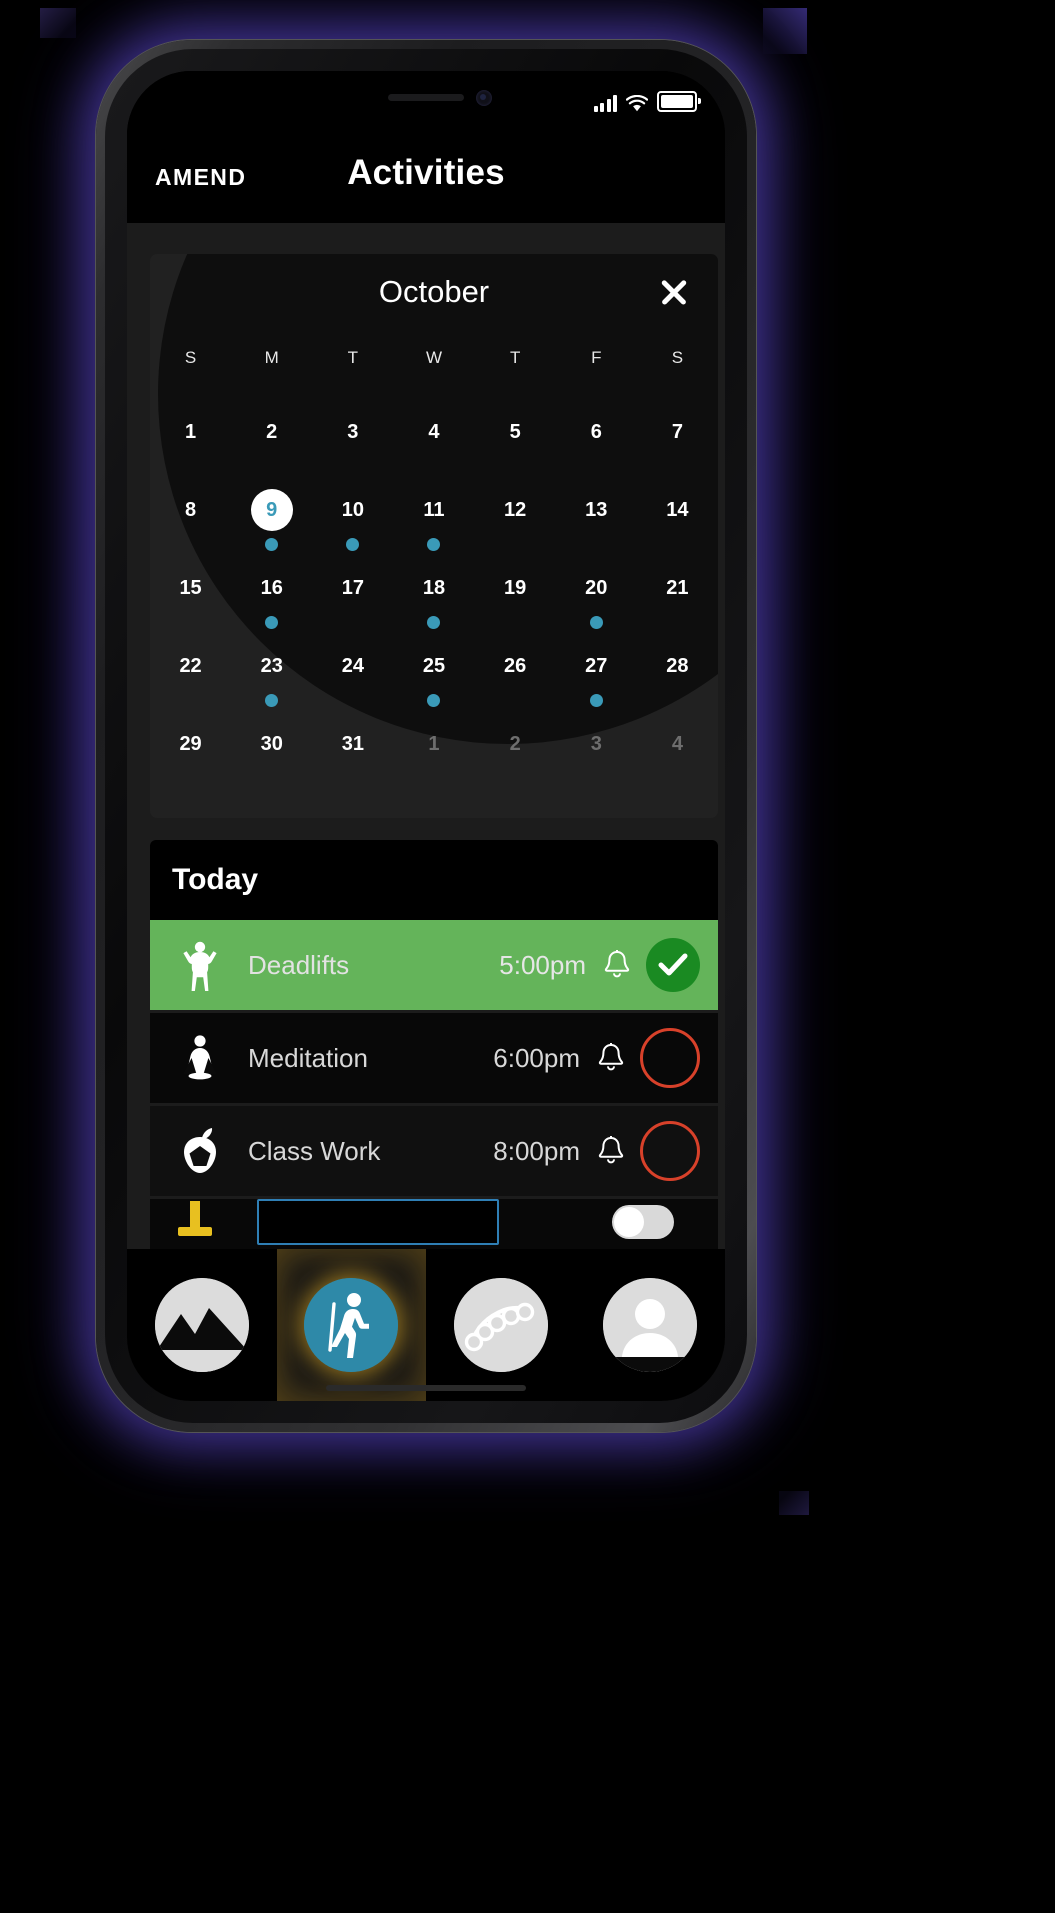 This screenshot has width=1055, height=1913. Describe the element at coordinates (190, 666) in the screenshot. I see `calendar-day-number: 22` at that location.